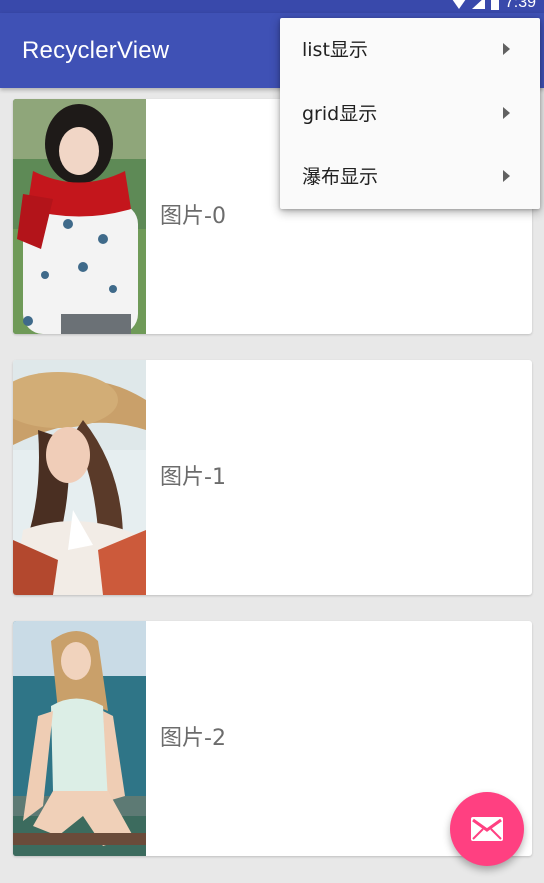 Image resolution: width=544 pixels, height=883 pixels. I want to click on menu-item-waterfall: 瀑布显示, so click(410, 177).